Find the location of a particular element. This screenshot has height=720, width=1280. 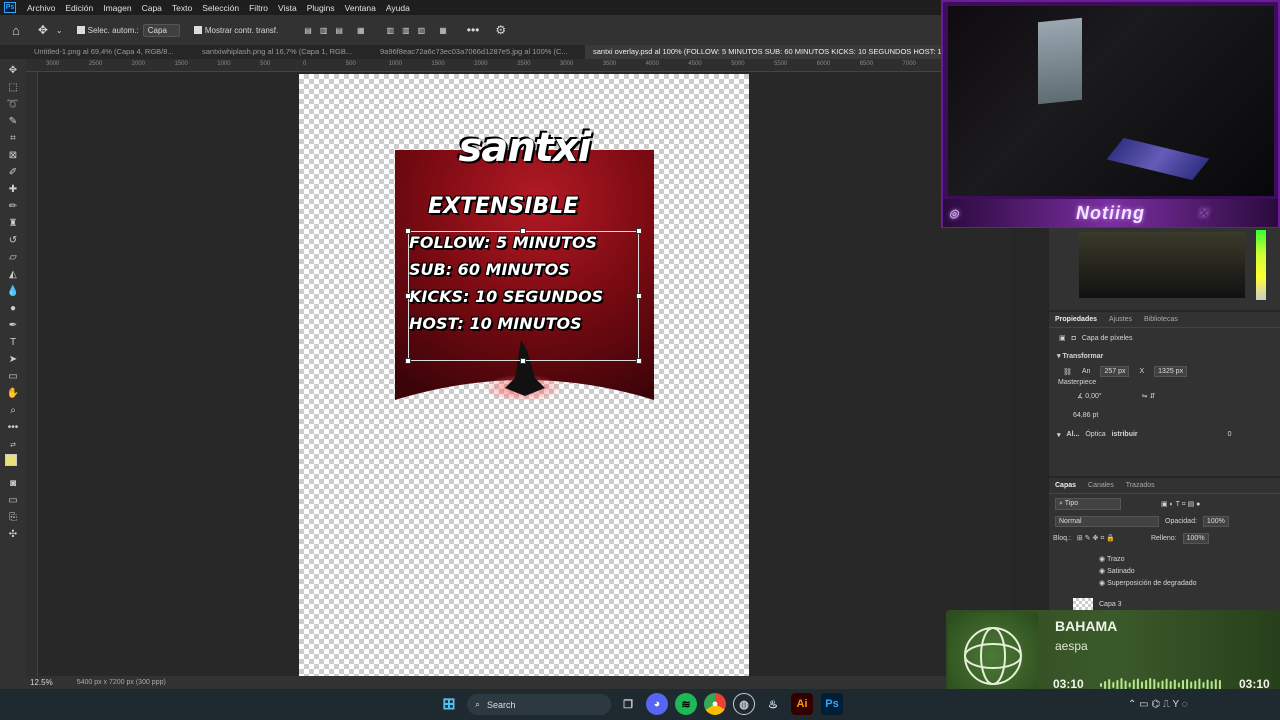

tab-propiedades: Propiedades is located at coordinates (1076, 319).